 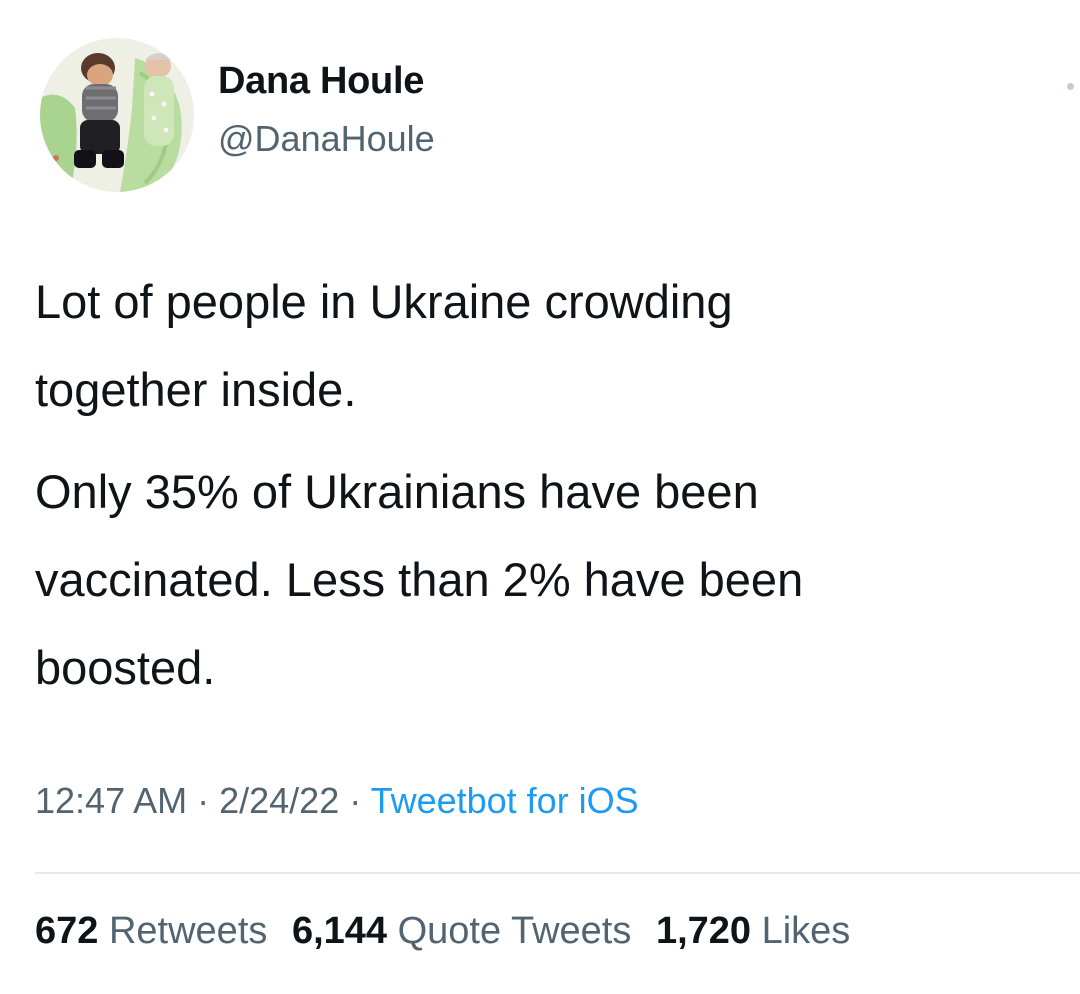 What do you see at coordinates (397, 491) in the screenshot?
I see `tweet-text-line: Only 35% of Ukrainians have been` at bounding box center [397, 491].